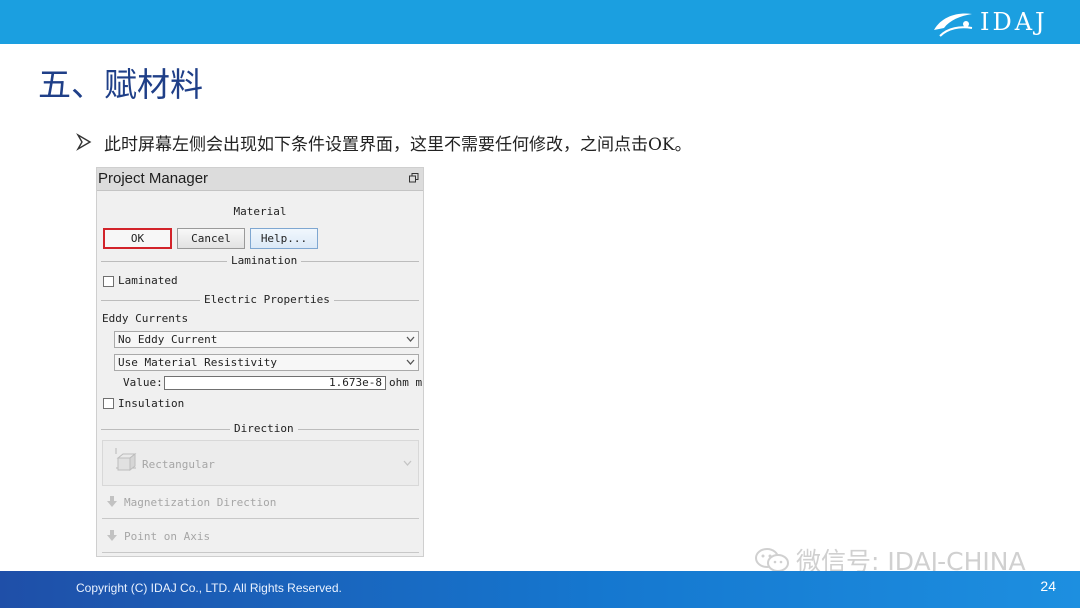 The image size is (1080, 608). Describe the element at coordinates (178, 464) in the screenshot. I see `direction-select-value: Rectangular` at that location.